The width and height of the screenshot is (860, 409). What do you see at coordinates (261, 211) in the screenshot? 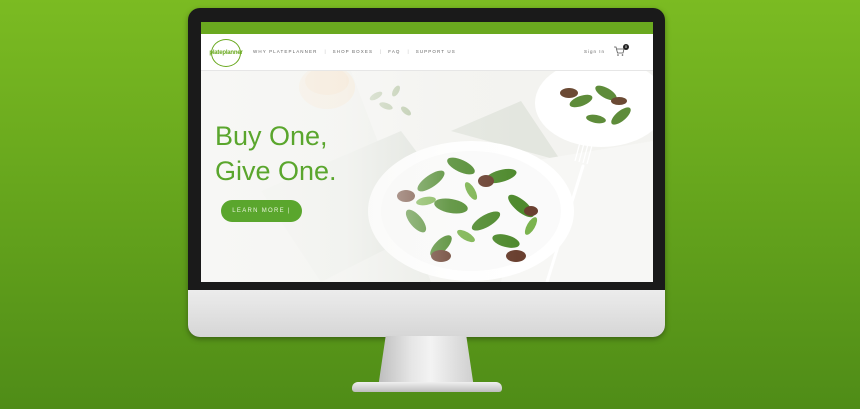
I see `learn-more-button: LEARN MORE |` at bounding box center [261, 211].